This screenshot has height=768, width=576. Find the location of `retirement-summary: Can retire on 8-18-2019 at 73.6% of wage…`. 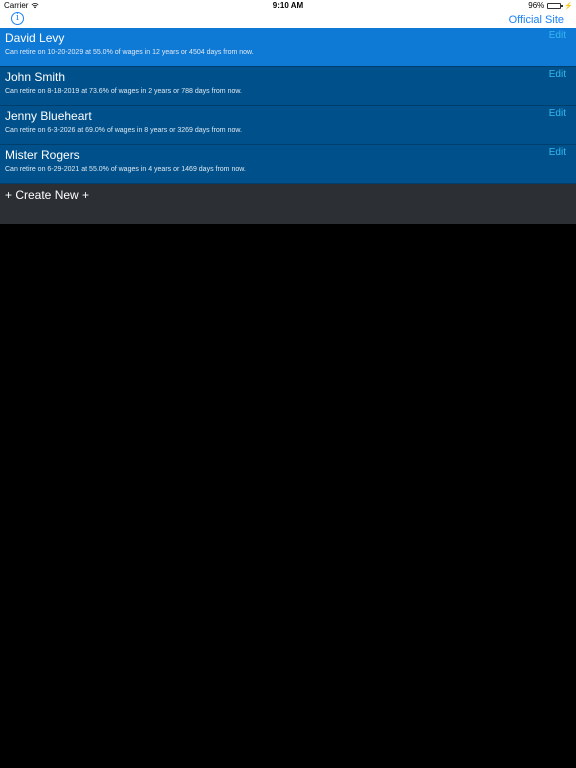

retirement-summary: Can retire on 8-18-2019 at 73.6% of wage… is located at coordinates (123, 91).